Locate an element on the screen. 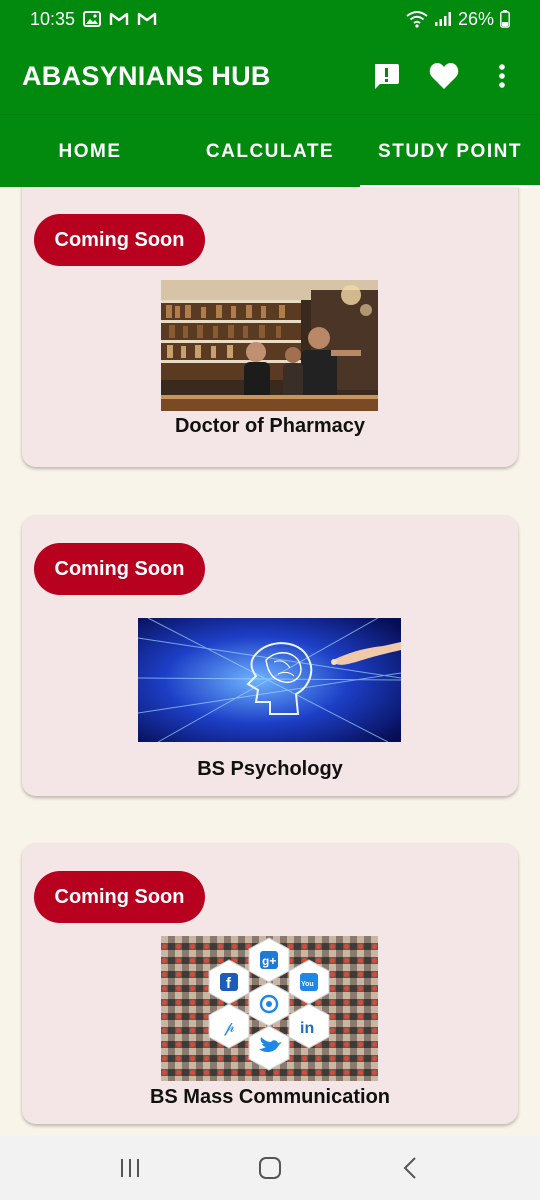 This screenshot has height=1200, width=540. favorite-button is located at coordinates (444, 76).